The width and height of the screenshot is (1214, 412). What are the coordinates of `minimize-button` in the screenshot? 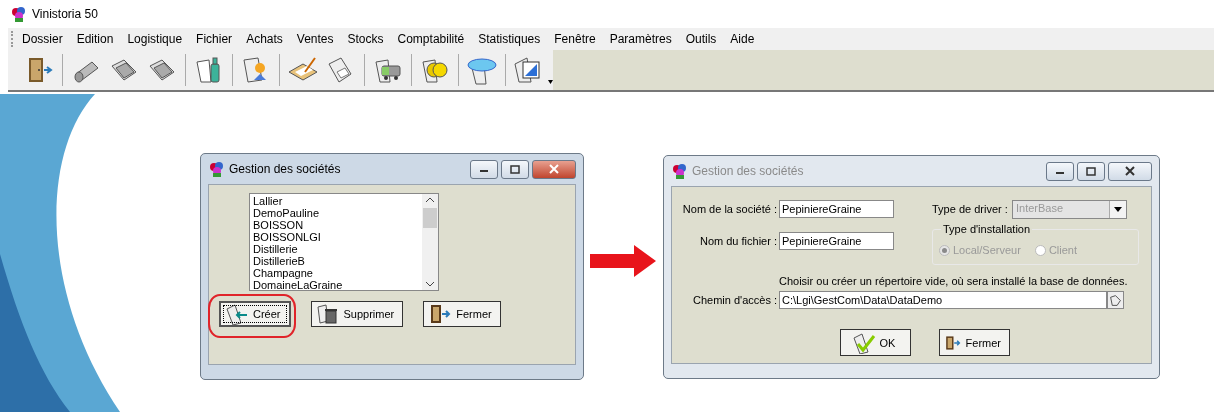 It's located at (484, 169).